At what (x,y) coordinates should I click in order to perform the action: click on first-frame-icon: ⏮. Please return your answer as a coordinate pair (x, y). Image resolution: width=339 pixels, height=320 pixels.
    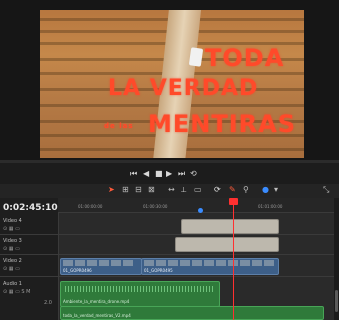
    Looking at the image, I should click on (133, 174).